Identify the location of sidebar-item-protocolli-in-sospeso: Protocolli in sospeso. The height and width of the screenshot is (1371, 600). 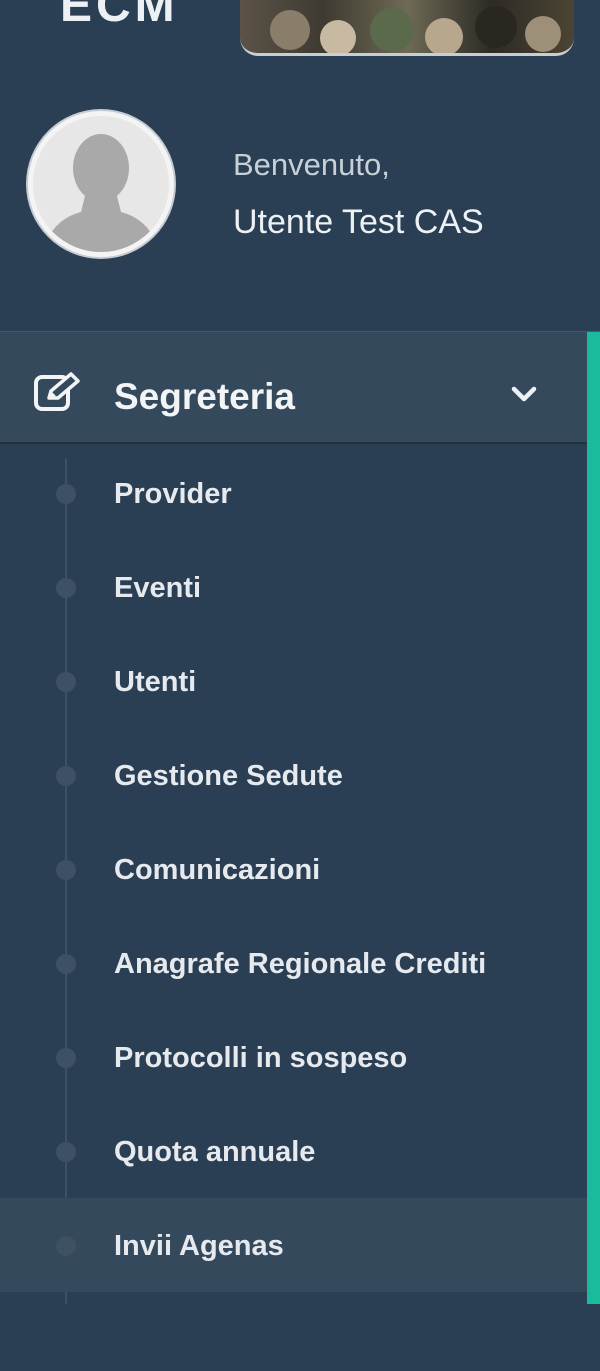
(293, 1057).